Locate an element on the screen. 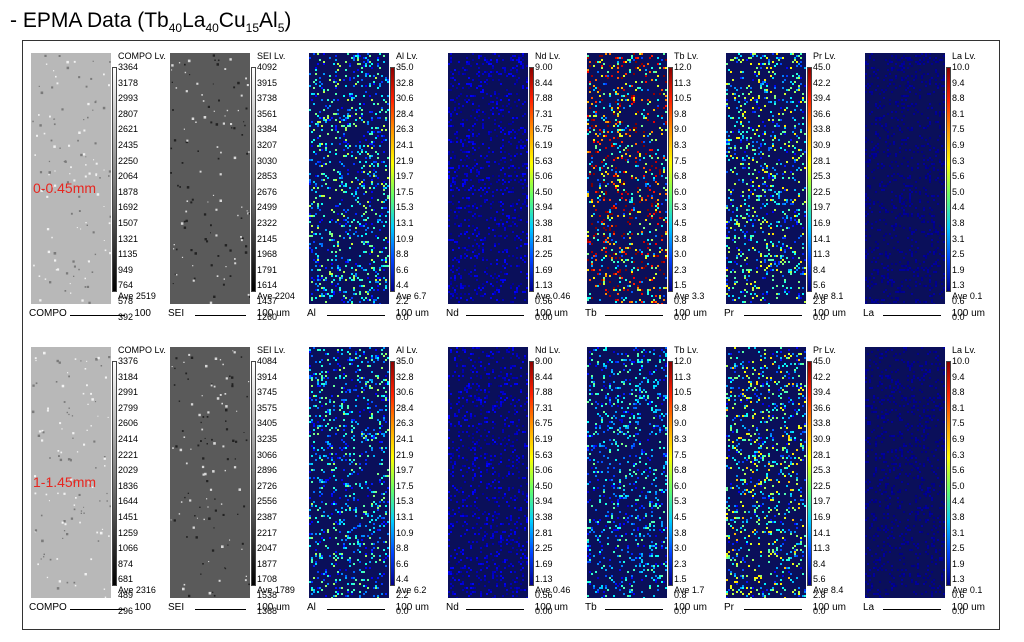 Image resolution: width=1024 pixels, height=642 pixels. scale-label: 100 is located at coordinates (142, 313).